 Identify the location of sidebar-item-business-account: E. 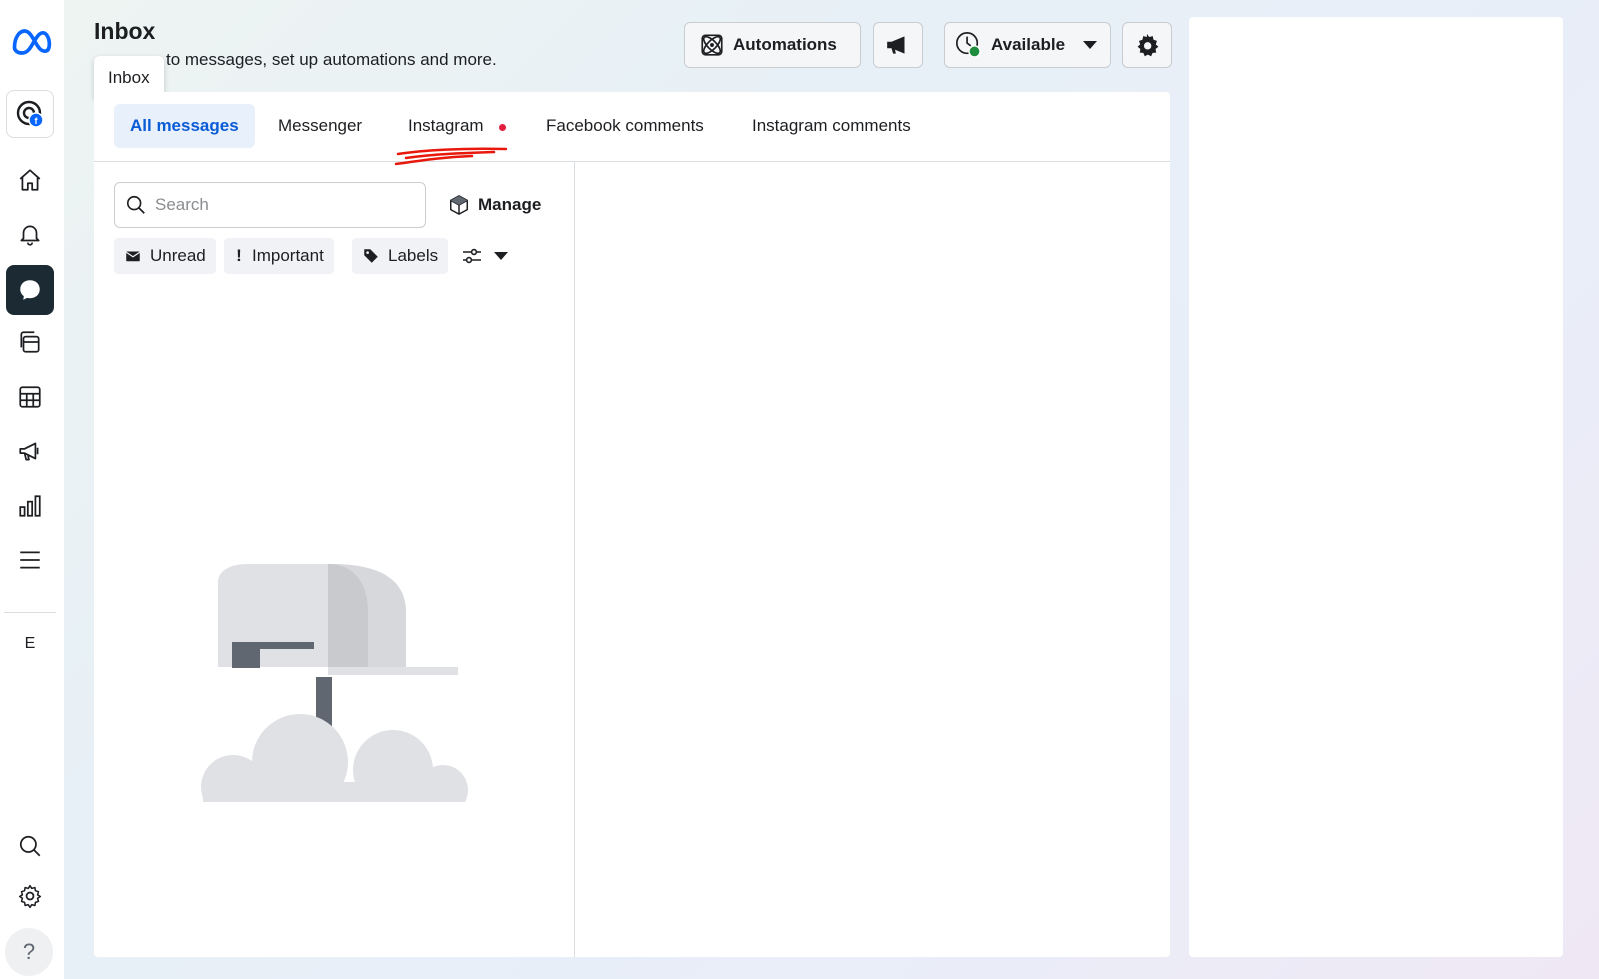
(30, 644).